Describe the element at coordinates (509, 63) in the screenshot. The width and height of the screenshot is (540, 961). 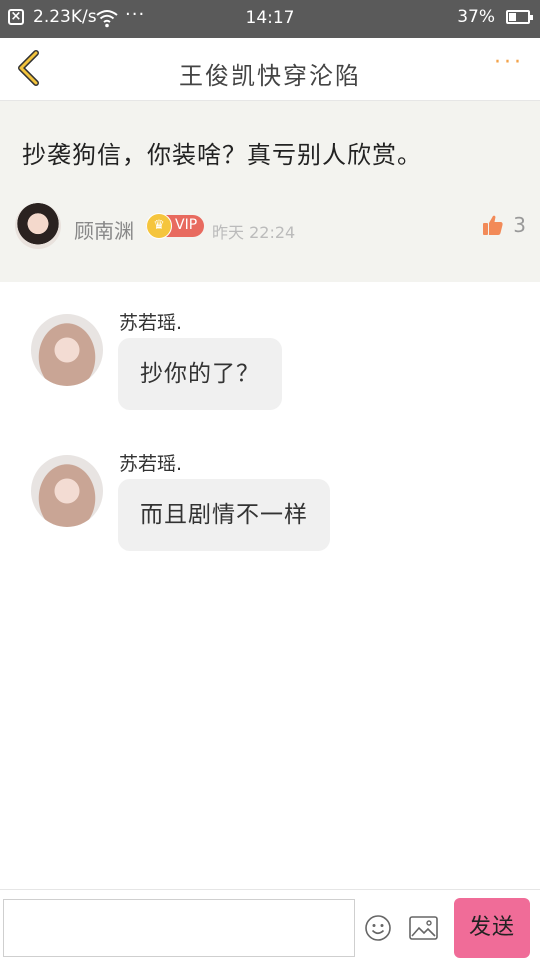
I see `more-horizontal-icon: ···` at that location.